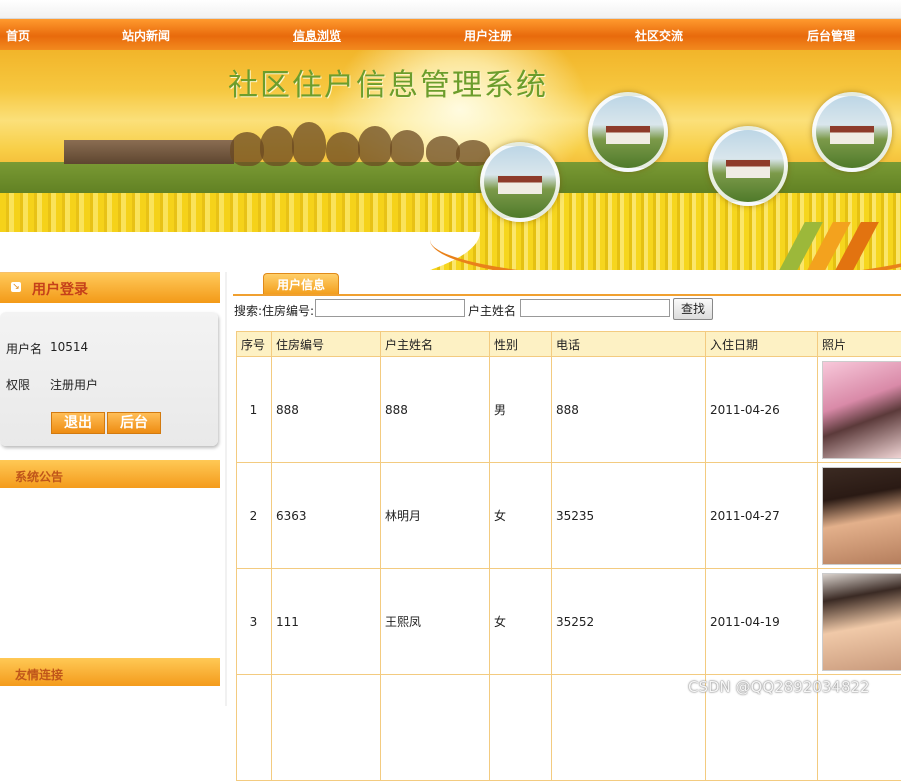 The height and width of the screenshot is (781, 901). What do you see at coordinates (24, 348) in the screenshot?
I see `username-label: 用户名` at bounding box center [24, 348].